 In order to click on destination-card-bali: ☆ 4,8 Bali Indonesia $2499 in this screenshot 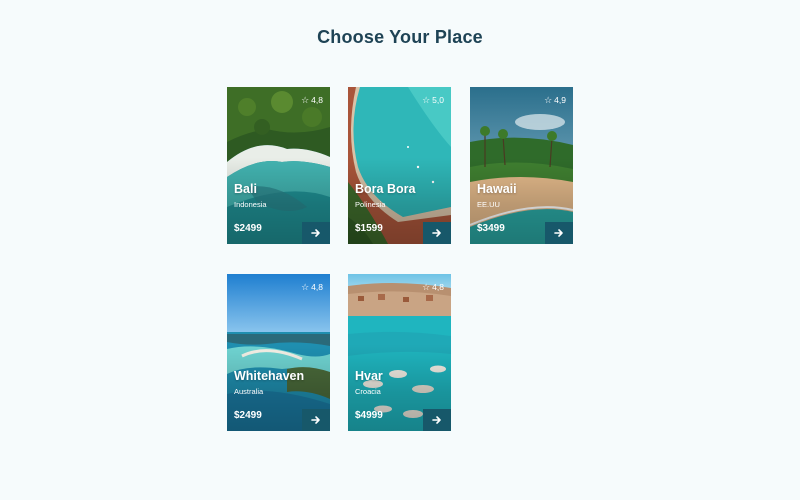, I will do `click(278, 165)`.